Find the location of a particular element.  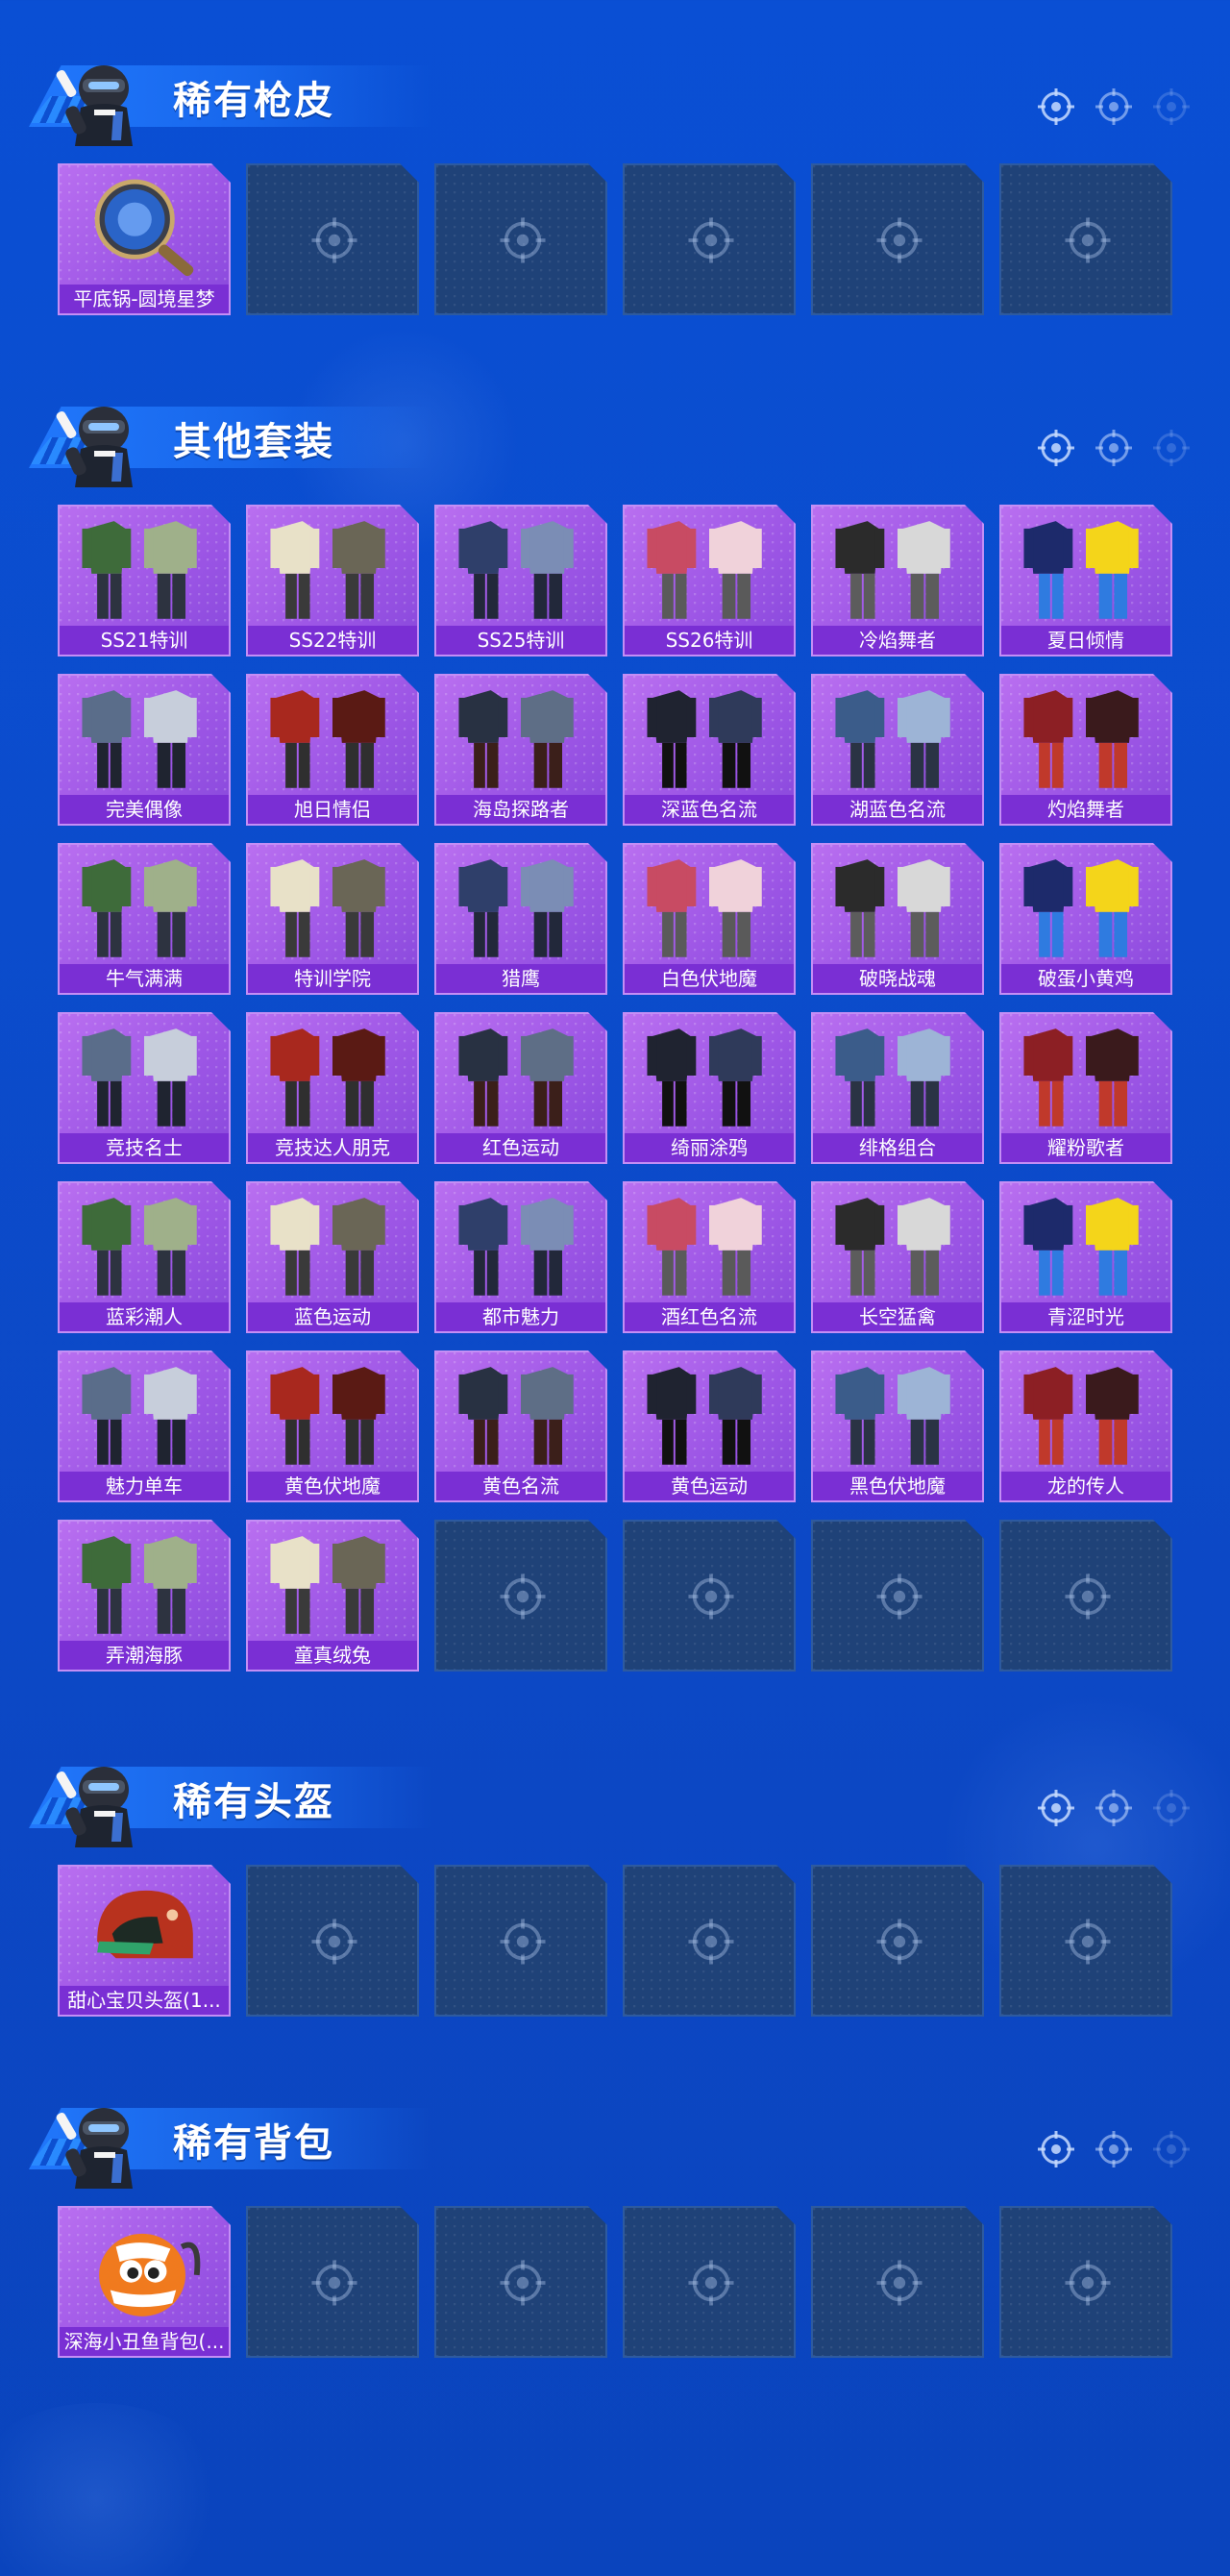

item-label: 破晓战魂 is located at coordinates (898, 979).